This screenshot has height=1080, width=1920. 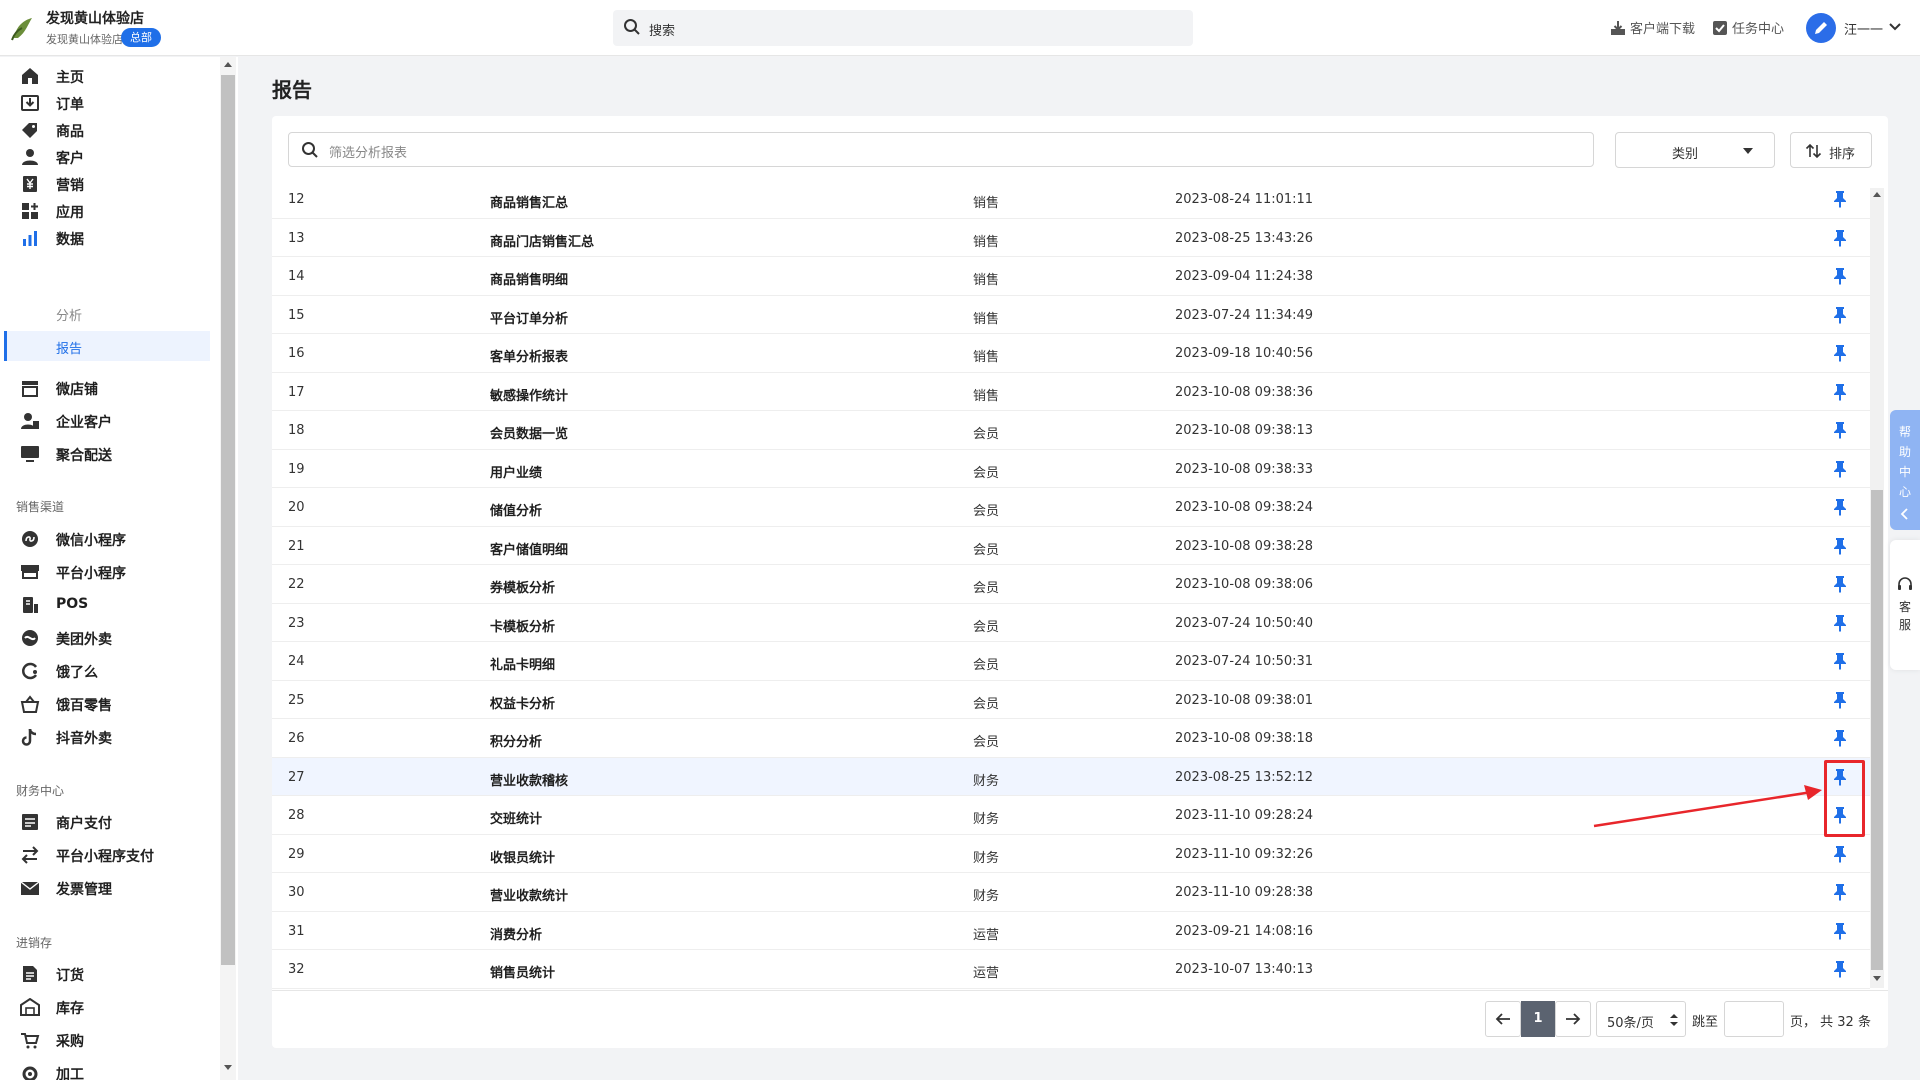 What do you see at coordinates (105, 822) in the screenshot?
I see `sidebar-item-payment: 商户支付` at bounding box center [105, 822].